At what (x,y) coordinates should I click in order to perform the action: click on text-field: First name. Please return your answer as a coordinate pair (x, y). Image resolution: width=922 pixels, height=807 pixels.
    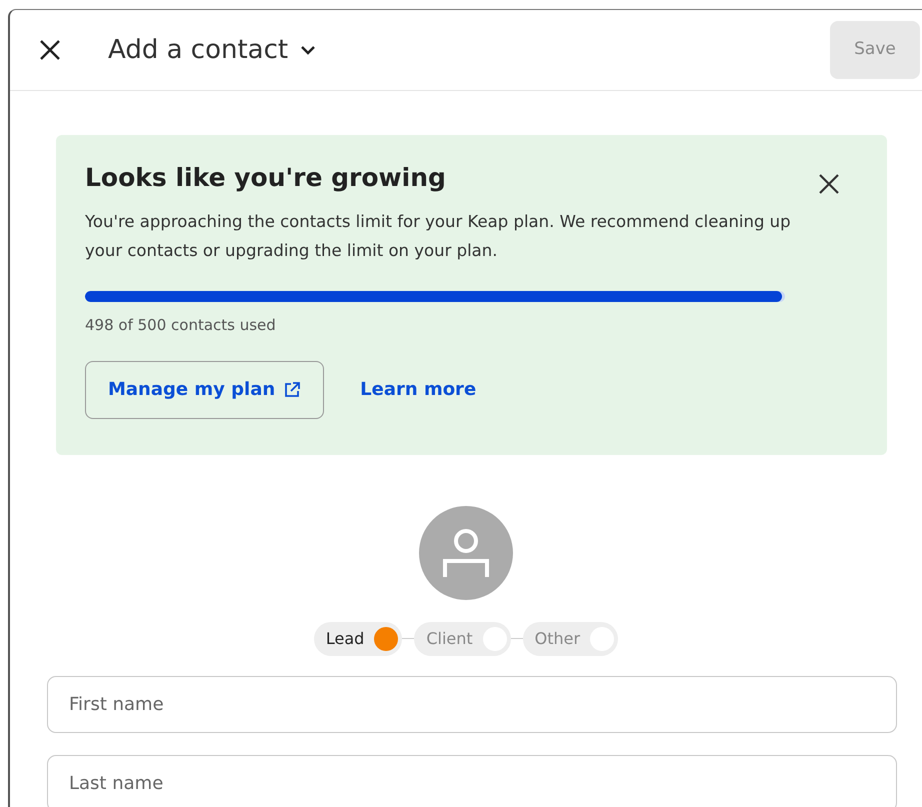
    Looking at the image, I should click on (472, 704).